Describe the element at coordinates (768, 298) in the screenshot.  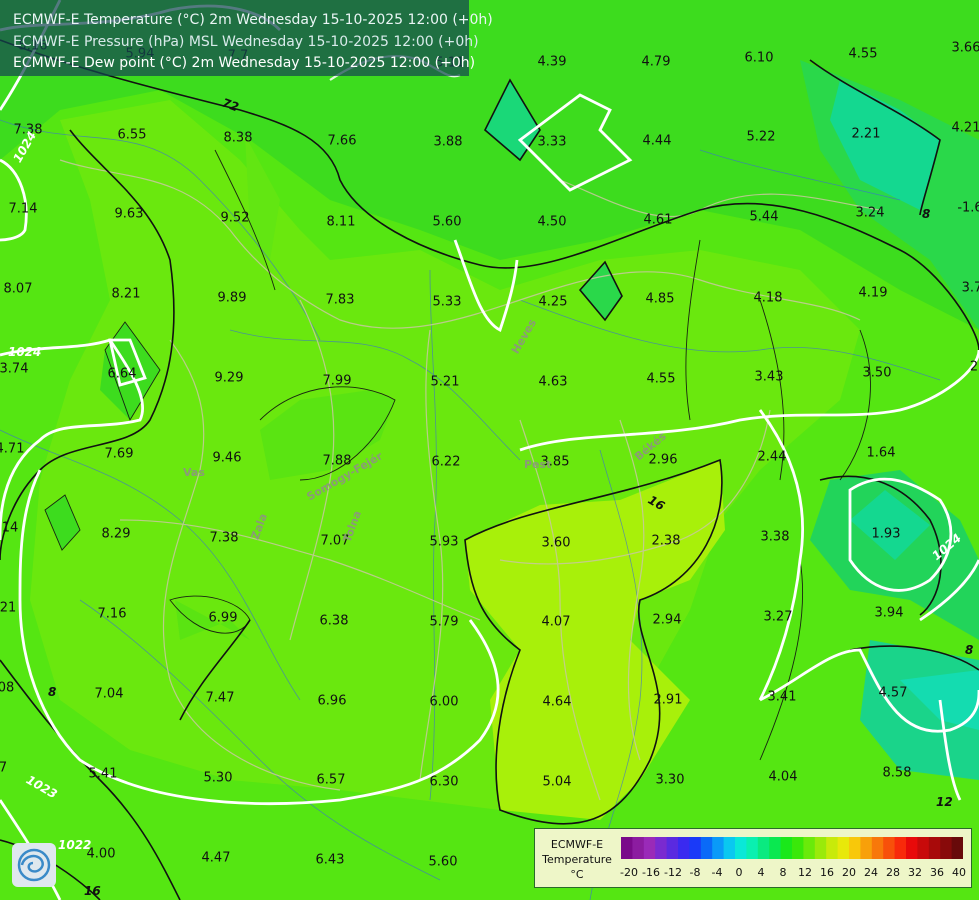
I see `temperature-value: 4.18` at that location.